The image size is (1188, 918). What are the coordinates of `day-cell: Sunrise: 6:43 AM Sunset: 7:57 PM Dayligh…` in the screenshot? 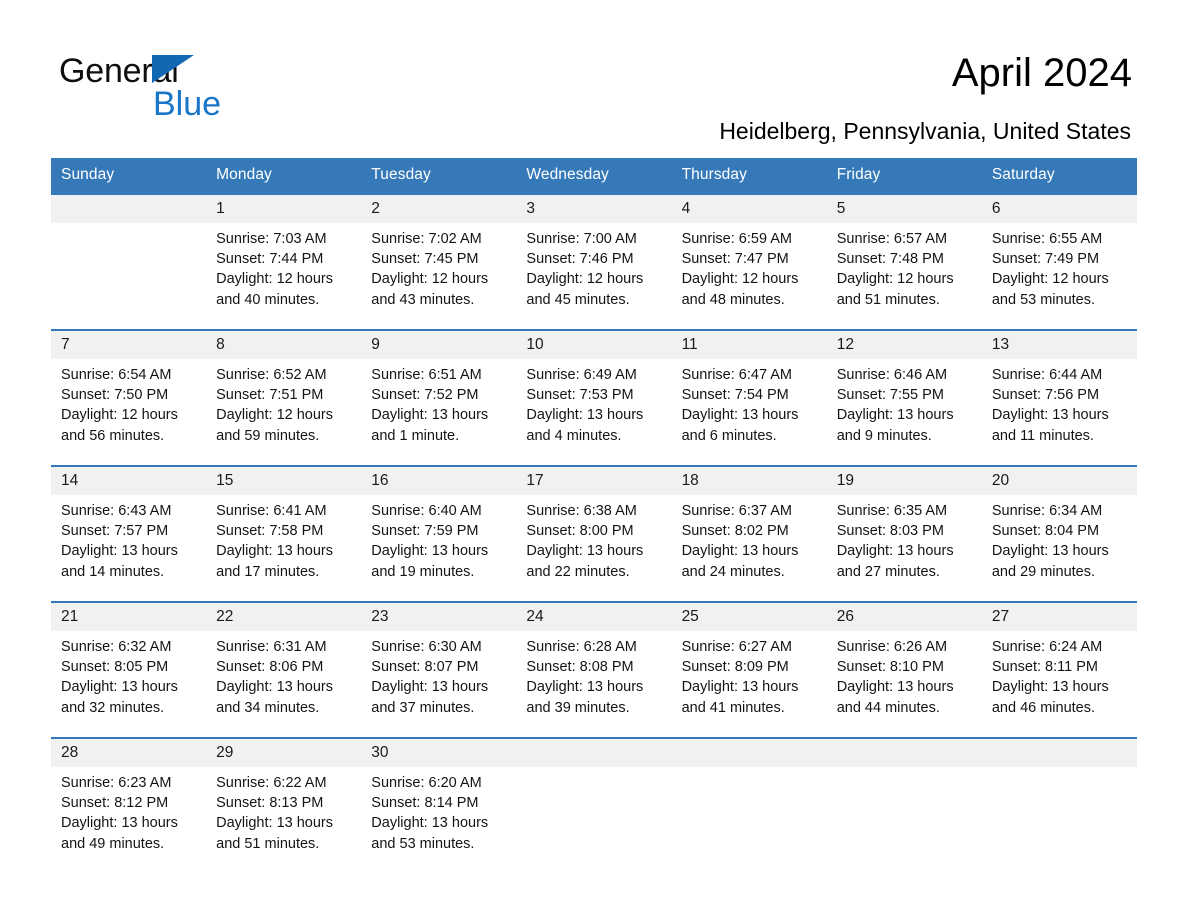 It's located at (129, 548).